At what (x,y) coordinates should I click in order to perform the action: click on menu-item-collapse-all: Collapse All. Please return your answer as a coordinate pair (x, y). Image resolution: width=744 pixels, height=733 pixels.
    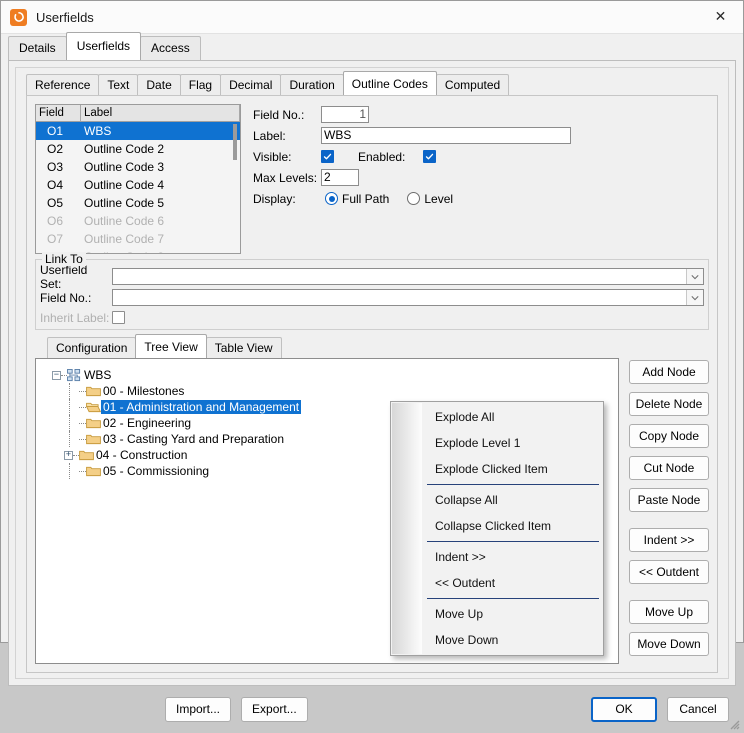
    Looking at the image, I should click on (497, 500).